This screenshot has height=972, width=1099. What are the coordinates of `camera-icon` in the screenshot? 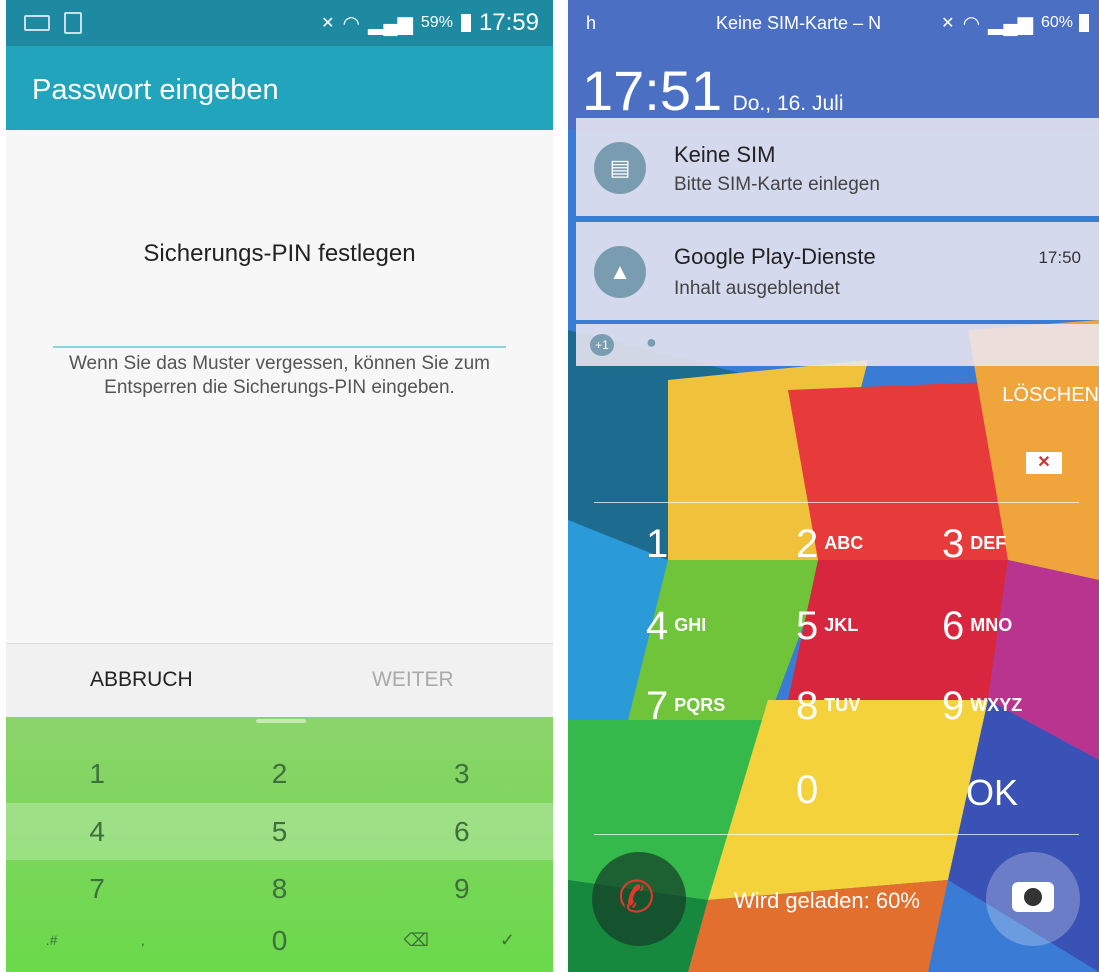 It's located at (1033, 897).